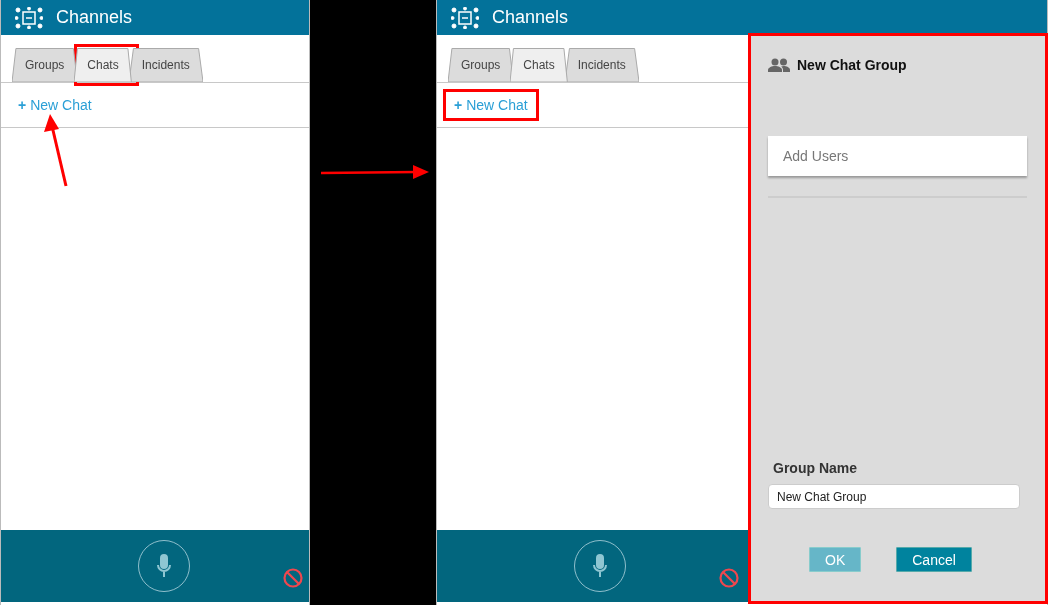 This screenshot has height=605, width=1048. I want to click on dialog-title: New Chat Group, so click(852, 65).